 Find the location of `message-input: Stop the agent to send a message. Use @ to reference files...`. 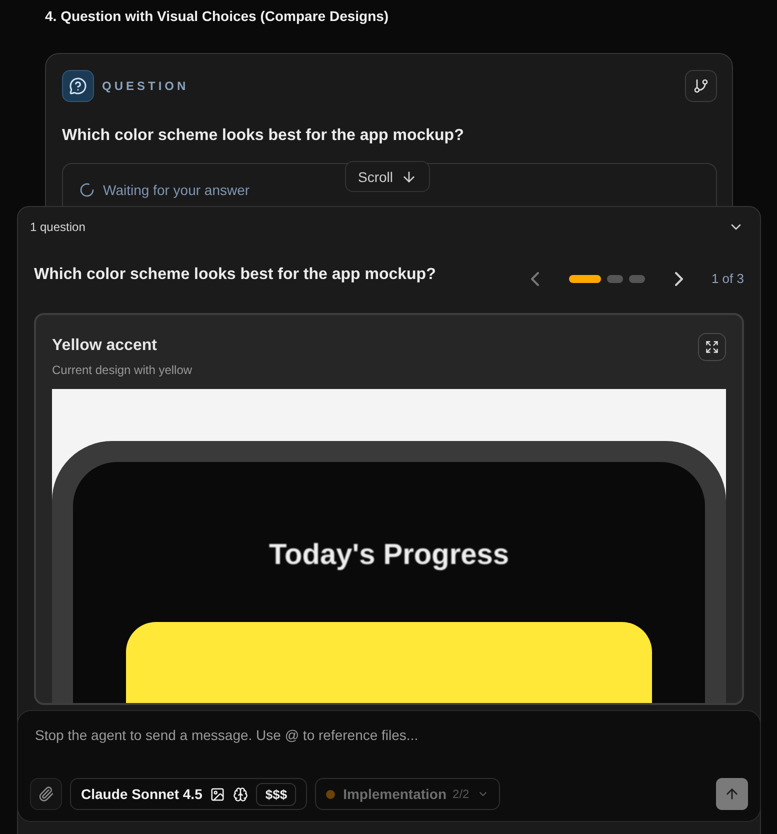

message-input: Stop the agent to send a message. Use @ to reference files... is located at coordinates (389, 735).